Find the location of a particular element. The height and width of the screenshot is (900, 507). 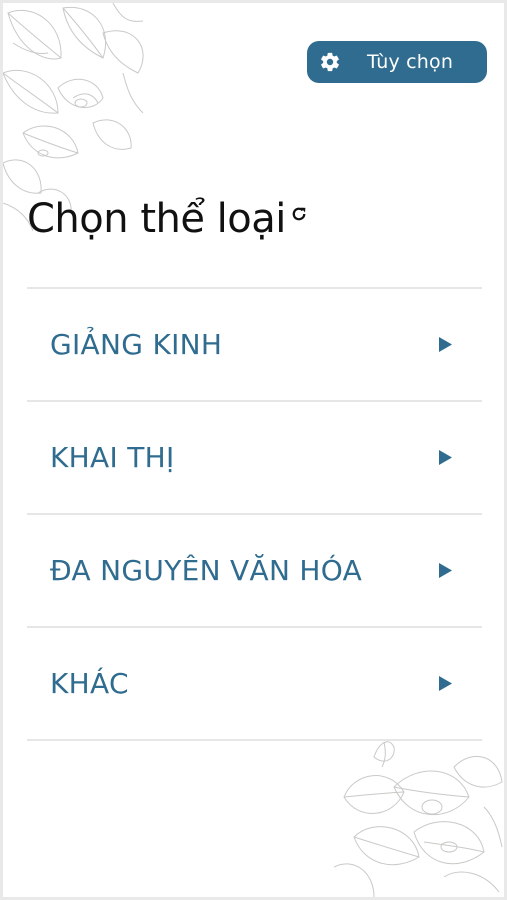

refresh-icon is located at coordinates (299, 214).